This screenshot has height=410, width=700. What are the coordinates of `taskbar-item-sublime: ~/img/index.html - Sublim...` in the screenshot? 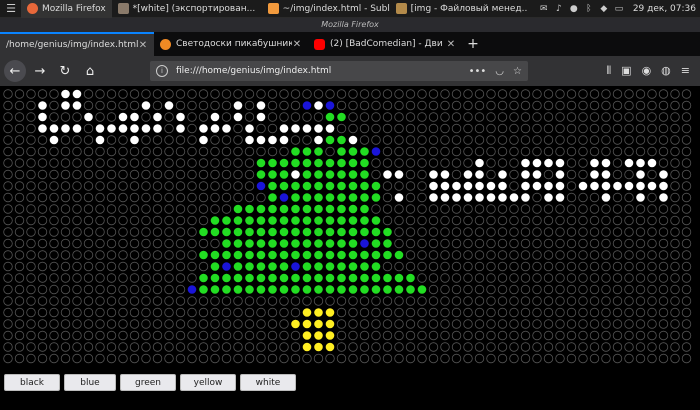 It's located at (326, 9).